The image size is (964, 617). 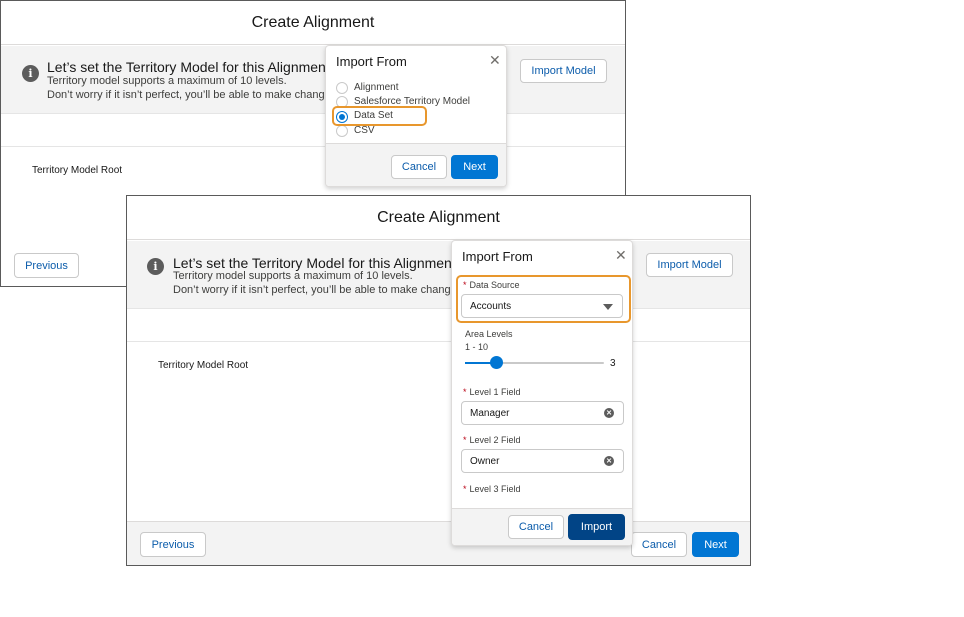 What do you see at coordinates (496, 362) in the screenshot?
I see `slider-thumb` at bounding box center [496, 362].